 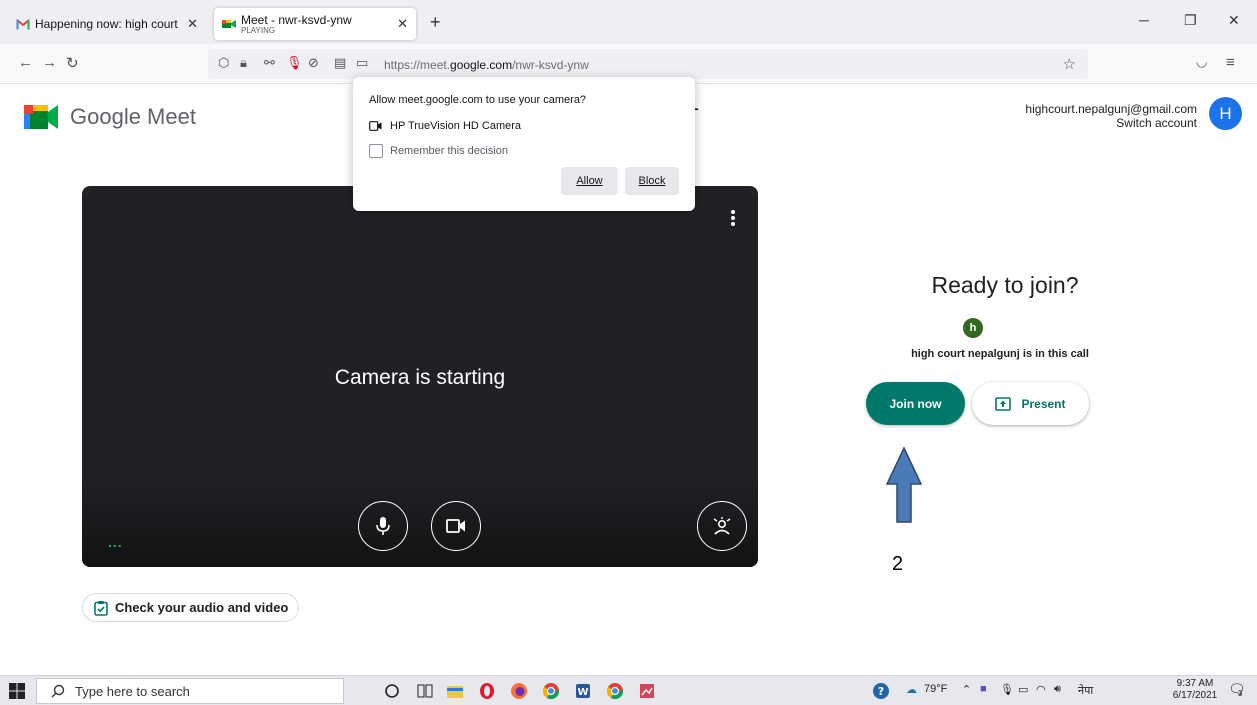 I want to click on volume-icon: 🔊︎, so click(x=1057, y=689).